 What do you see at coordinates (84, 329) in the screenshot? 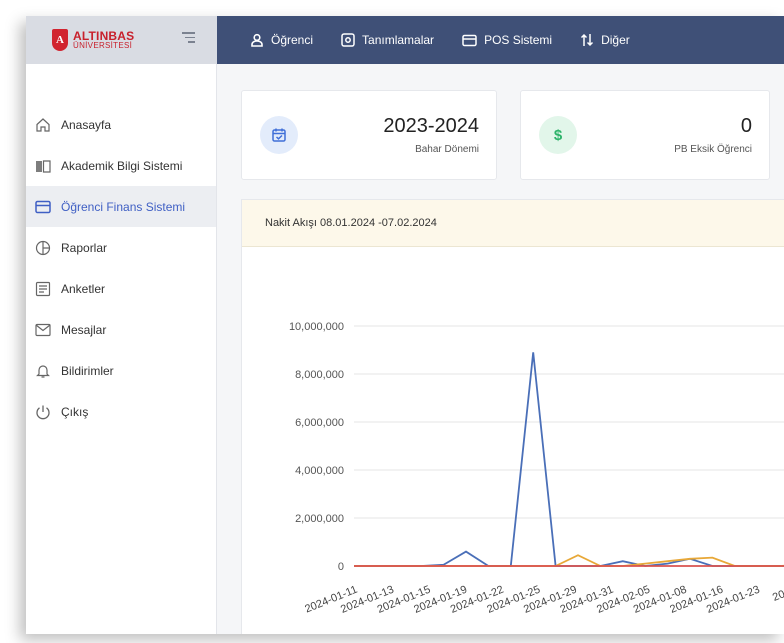
I see `sidebar-item-label: Mesajlar` at bounding box center [84, 329].